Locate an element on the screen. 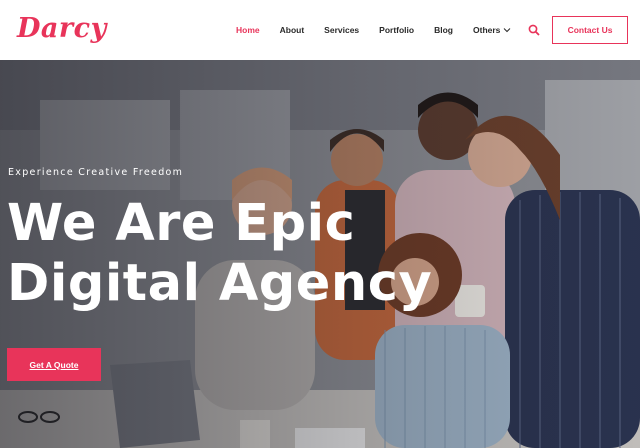 This screenshot has height=448, width=640. nav-item-others: Others is located at coordinates (492, 30).